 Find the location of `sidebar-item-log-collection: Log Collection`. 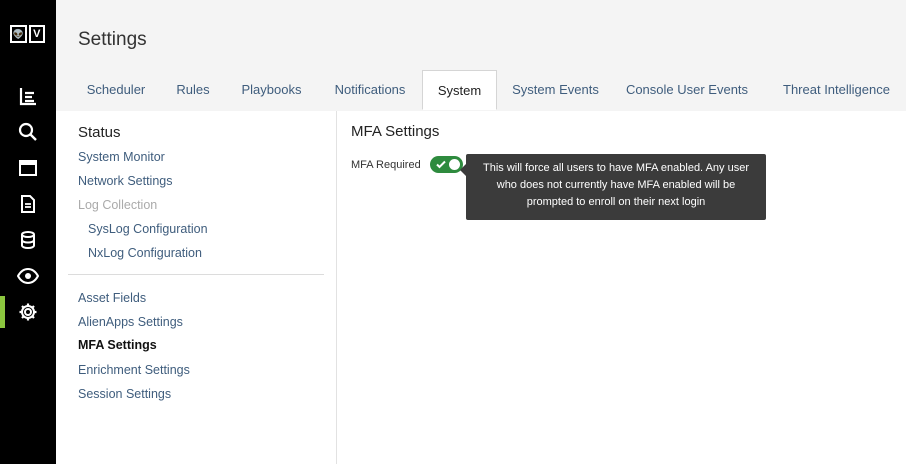

sidebar-item-log-collection: Log Collection is located at coordinates (118, 205).